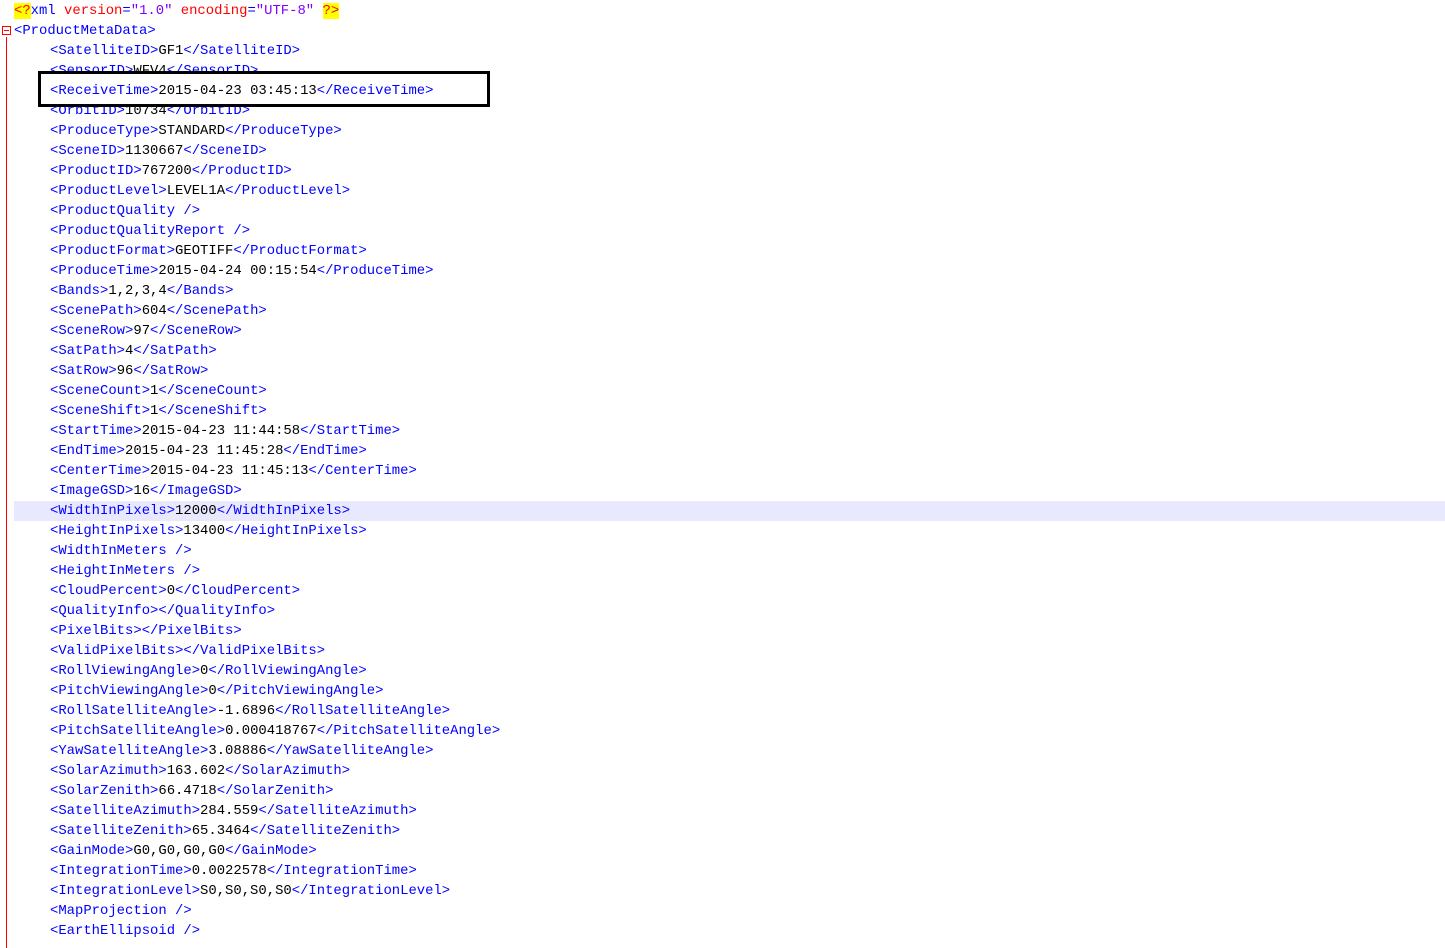 This screenshot has width=1445, height=948. Describe the element at coordinates (729, 571) in the screenshot. I see `code-line: <HeightInMeters />` at that location.